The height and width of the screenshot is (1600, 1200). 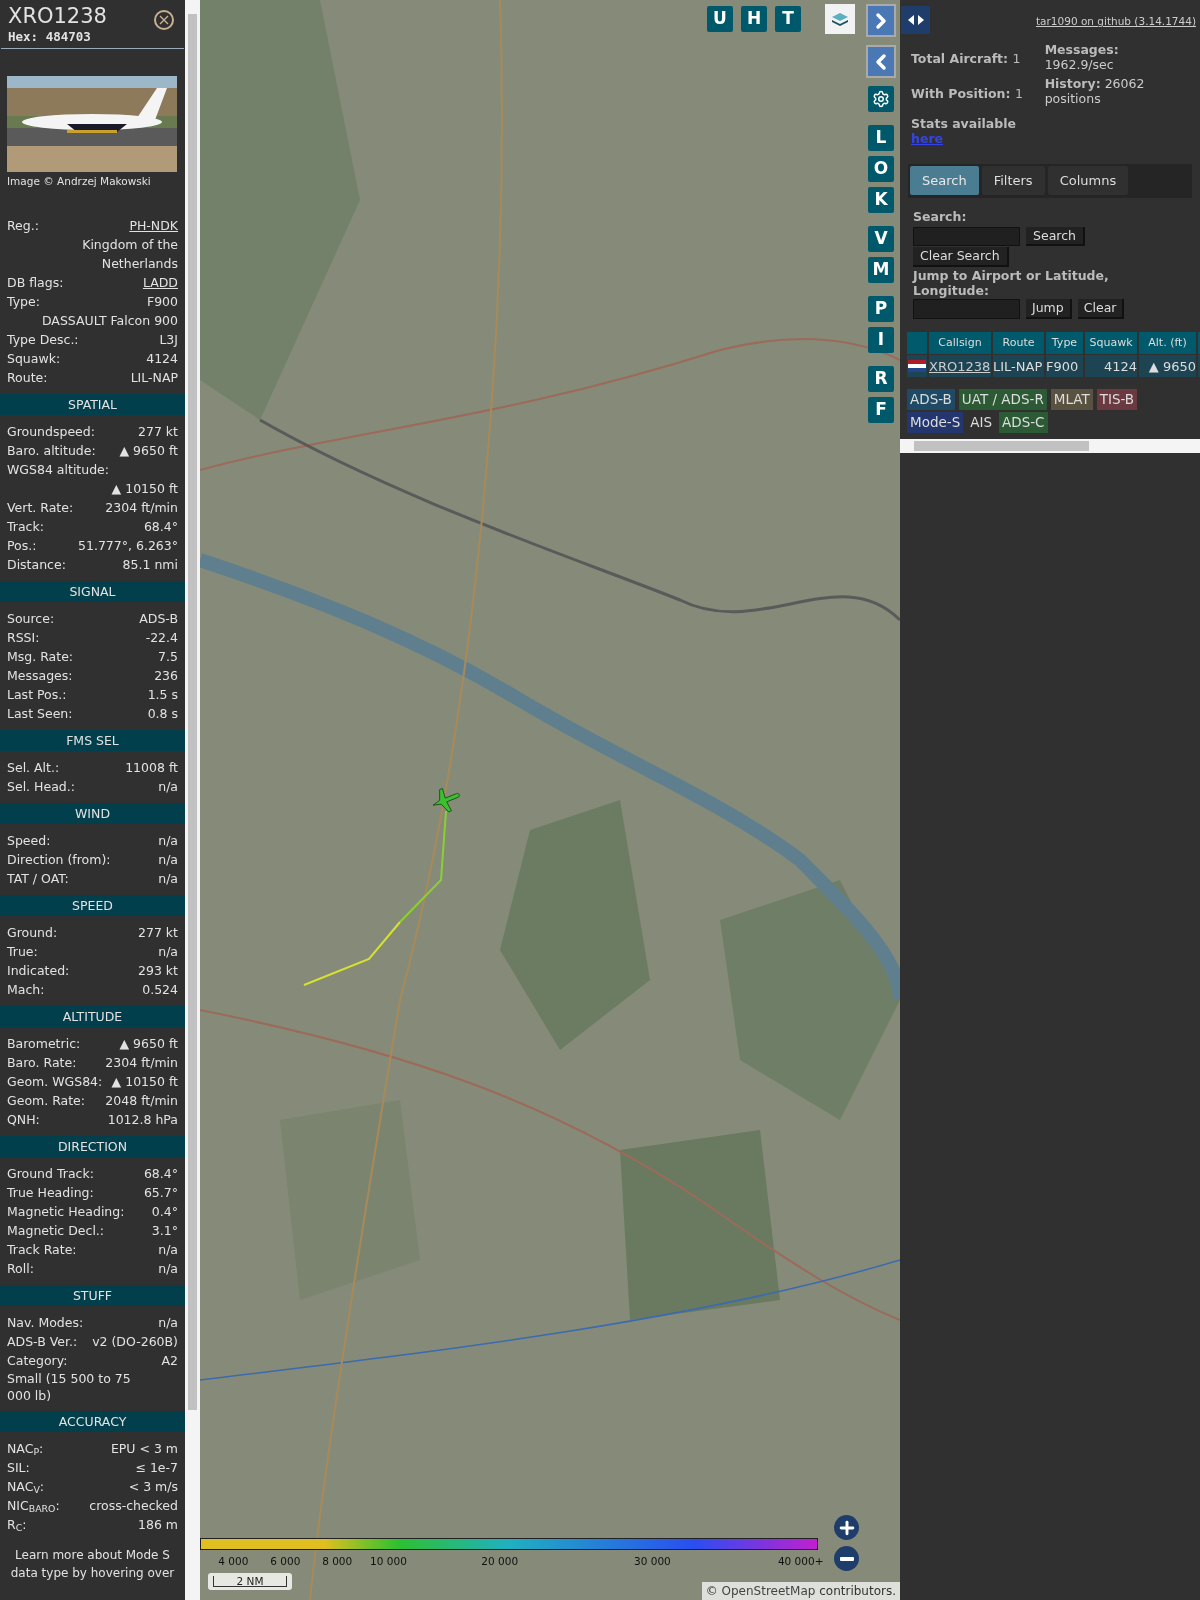 I want to click on tab: Search, so click(x=944, y=180).